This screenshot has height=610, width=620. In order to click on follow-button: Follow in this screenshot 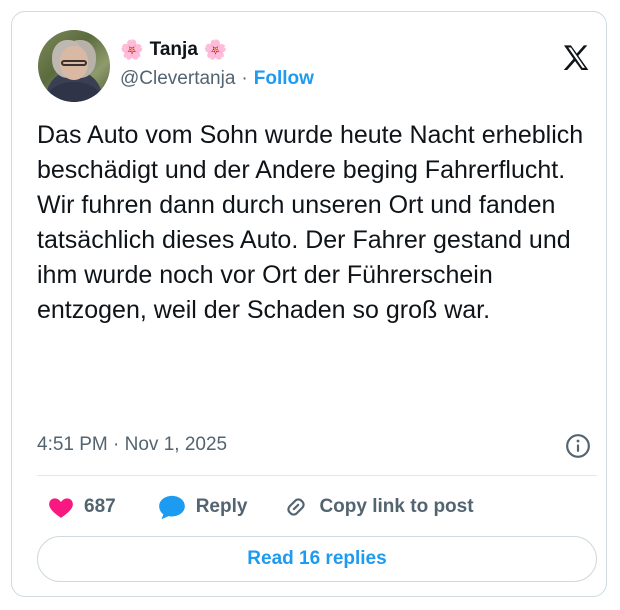, I will do `click(284, 79)`.